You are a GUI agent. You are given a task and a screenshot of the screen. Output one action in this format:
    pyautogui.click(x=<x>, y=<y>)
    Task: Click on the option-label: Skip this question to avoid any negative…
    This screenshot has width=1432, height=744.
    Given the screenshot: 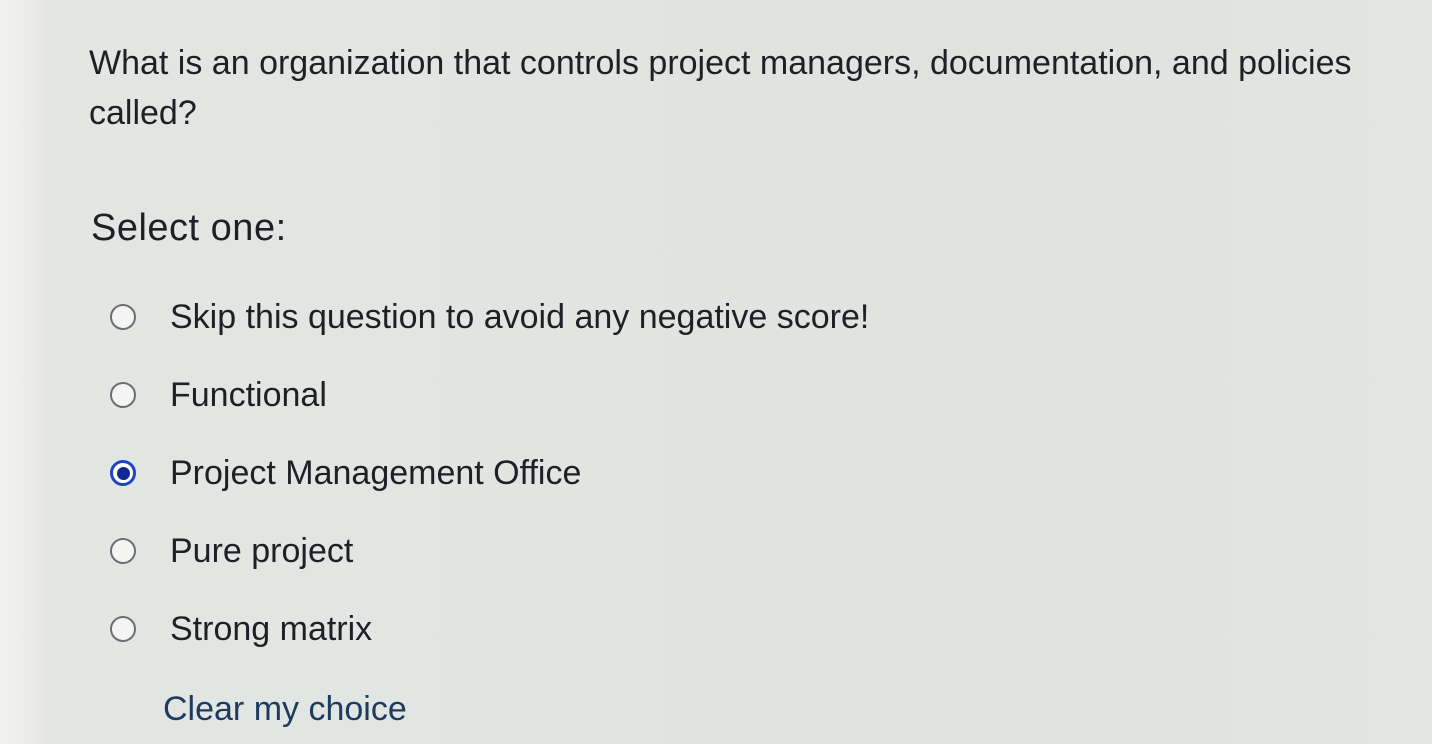 What is the action you would take?
    pyautogui.click(x=520, y=317)
    